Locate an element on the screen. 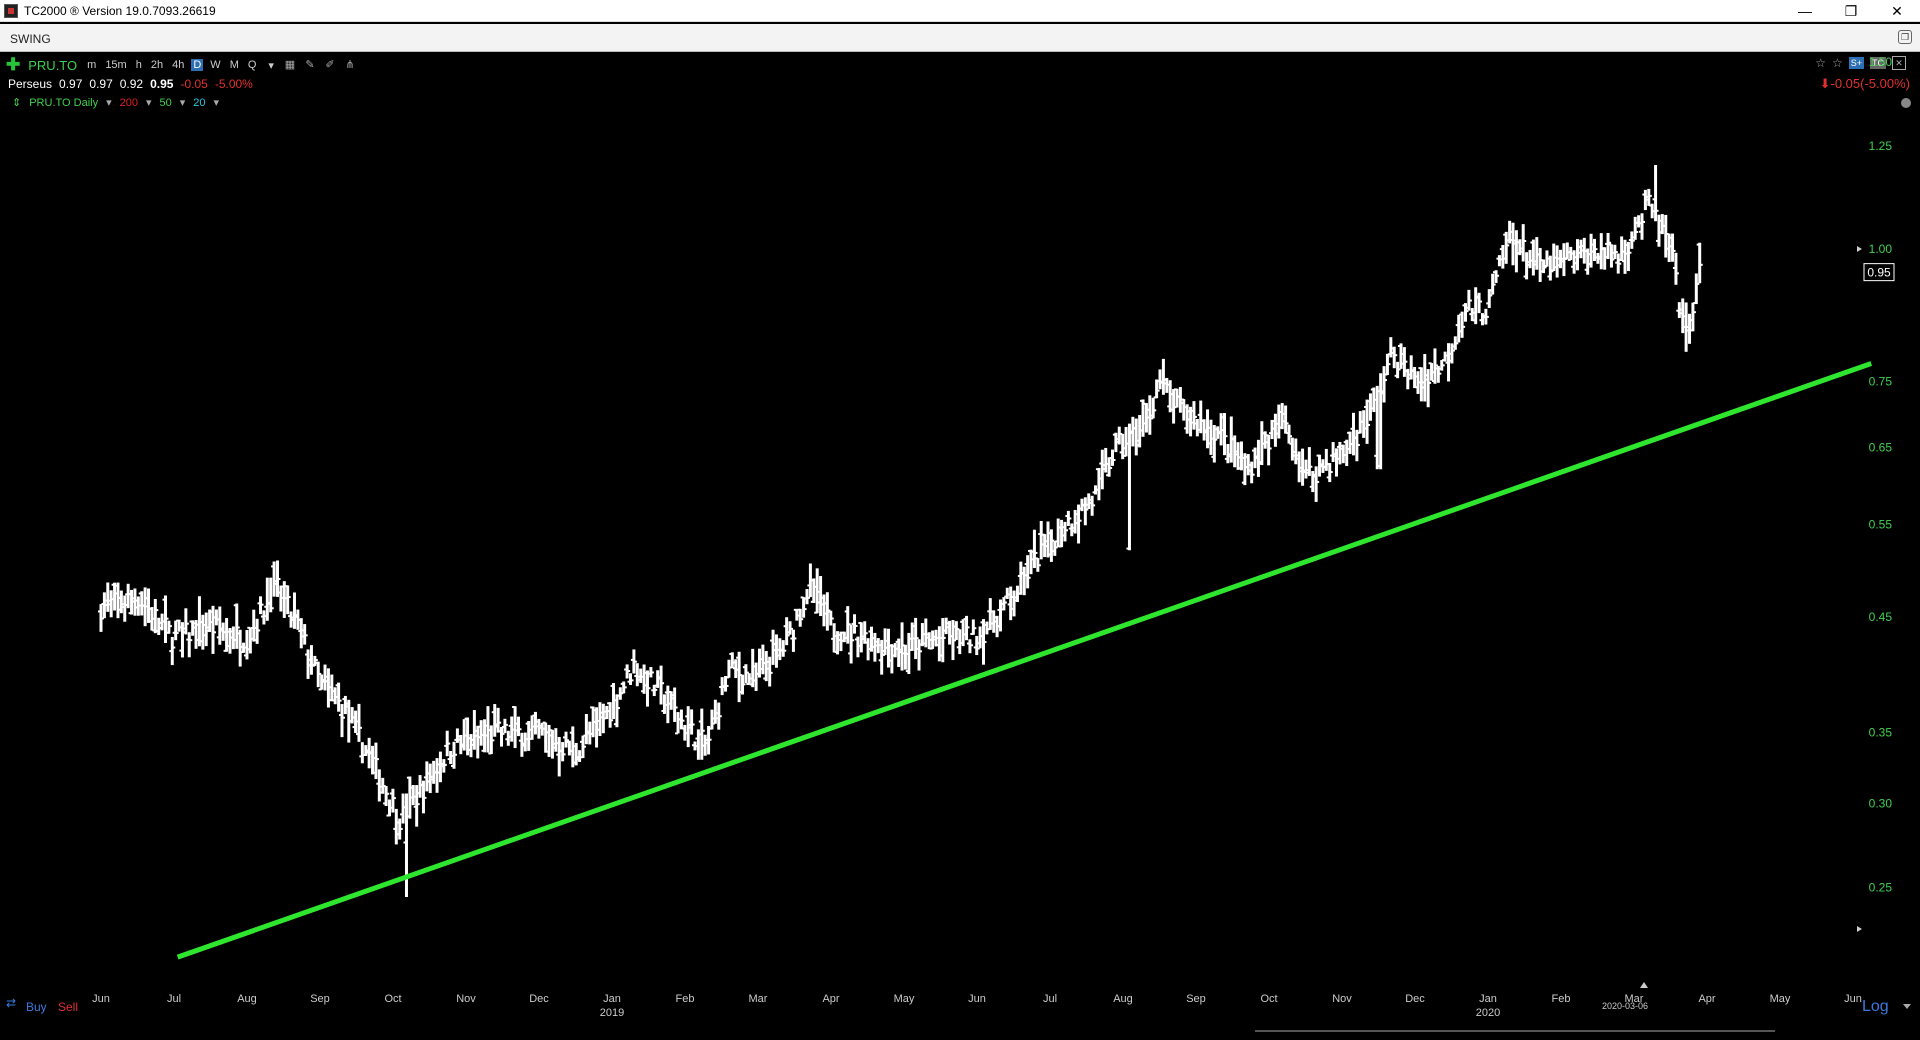  trade-icon: ⇄ is located at coordinates (11, 1003).